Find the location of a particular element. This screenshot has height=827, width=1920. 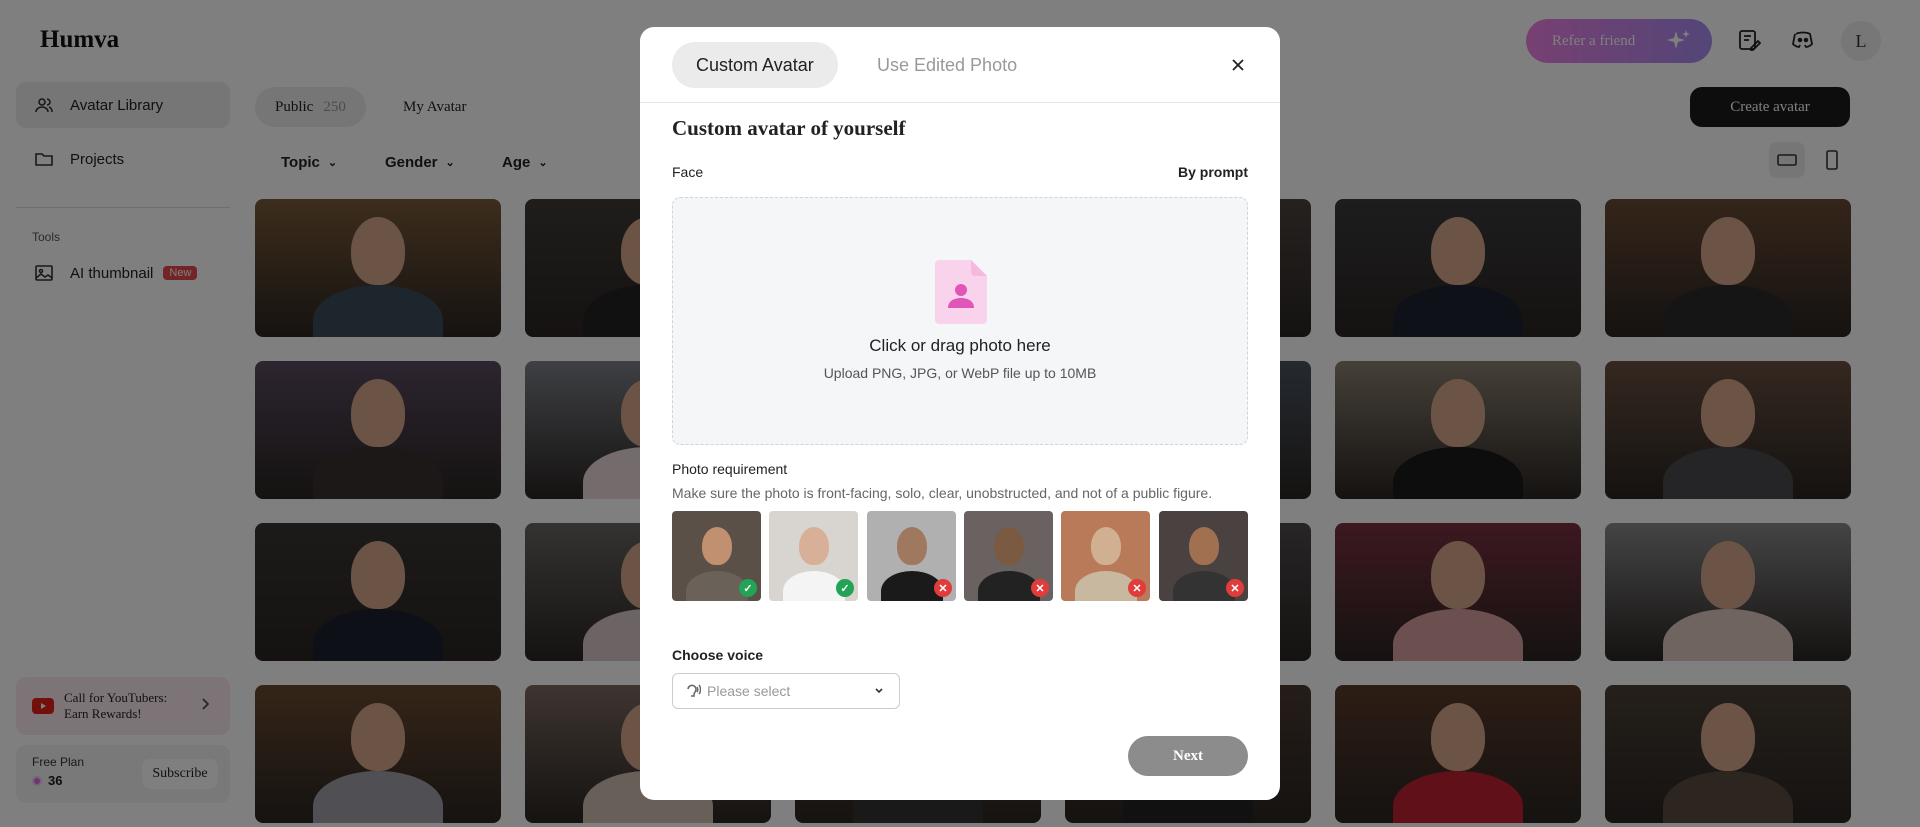

dropzone-subtitle: Upload PNG, JPG, or WebP file up to 10MB is located at coordinates (960, 373).